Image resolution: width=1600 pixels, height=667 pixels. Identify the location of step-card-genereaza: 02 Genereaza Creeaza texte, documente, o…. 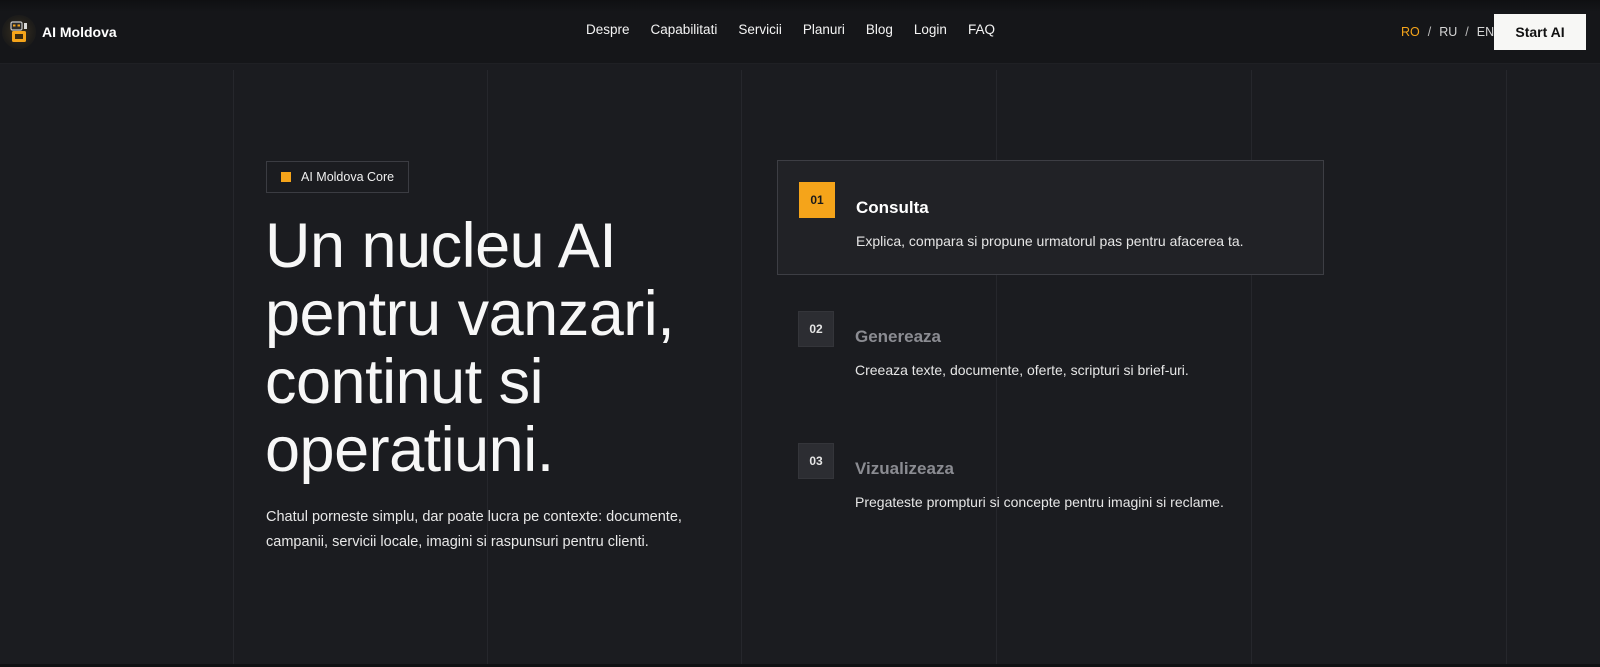
(1050, 347).